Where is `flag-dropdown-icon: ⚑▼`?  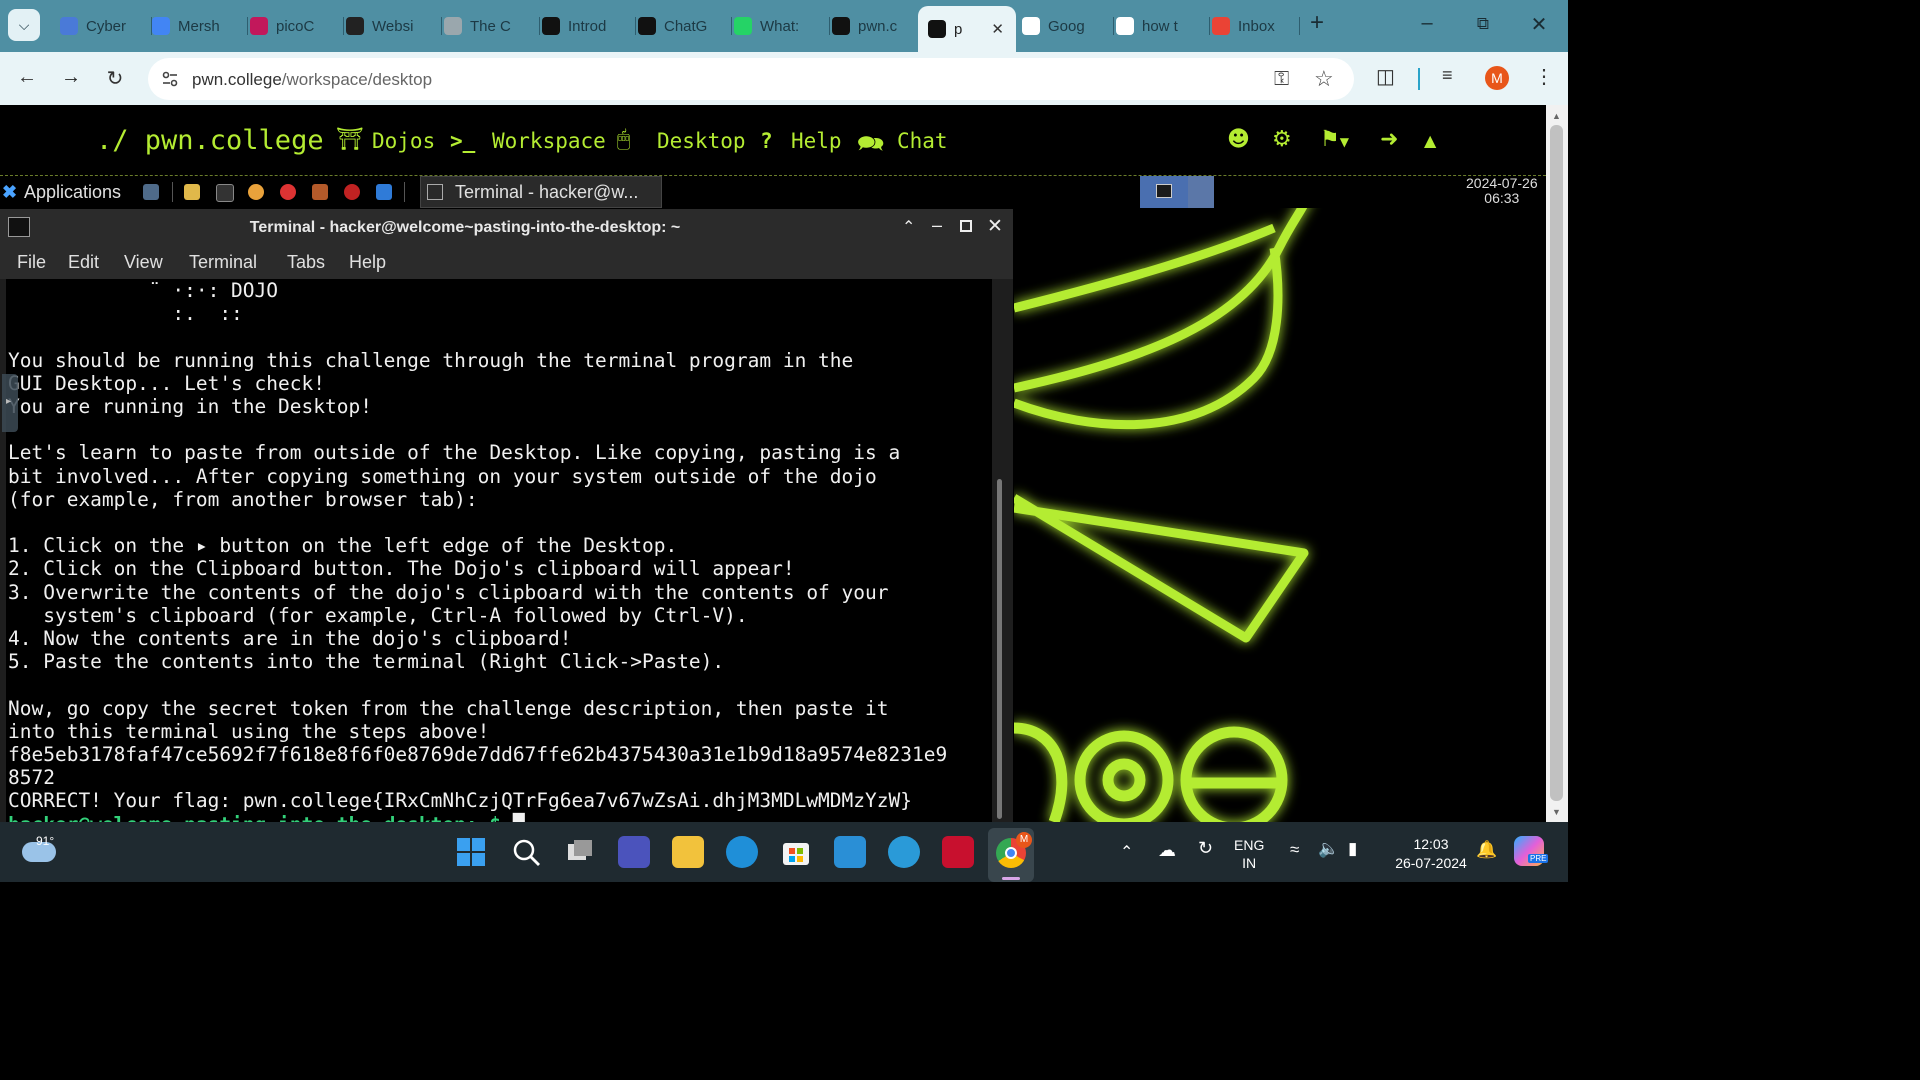
flag-dropdown-icon: ⚑▼ is located at coordinates (1334, 139).